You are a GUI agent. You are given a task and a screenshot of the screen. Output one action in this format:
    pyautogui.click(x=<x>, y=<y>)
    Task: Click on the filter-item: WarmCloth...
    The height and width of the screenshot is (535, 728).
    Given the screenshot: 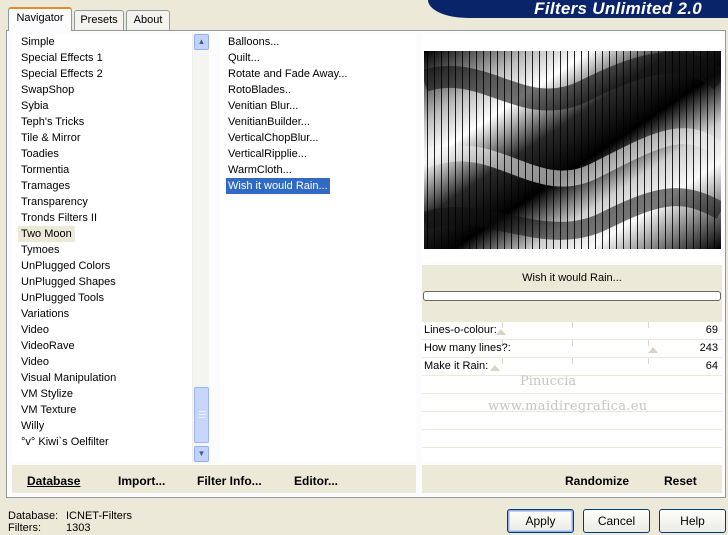 What is the action you would take?
    pyautogui.click(x=260, y=170)
    